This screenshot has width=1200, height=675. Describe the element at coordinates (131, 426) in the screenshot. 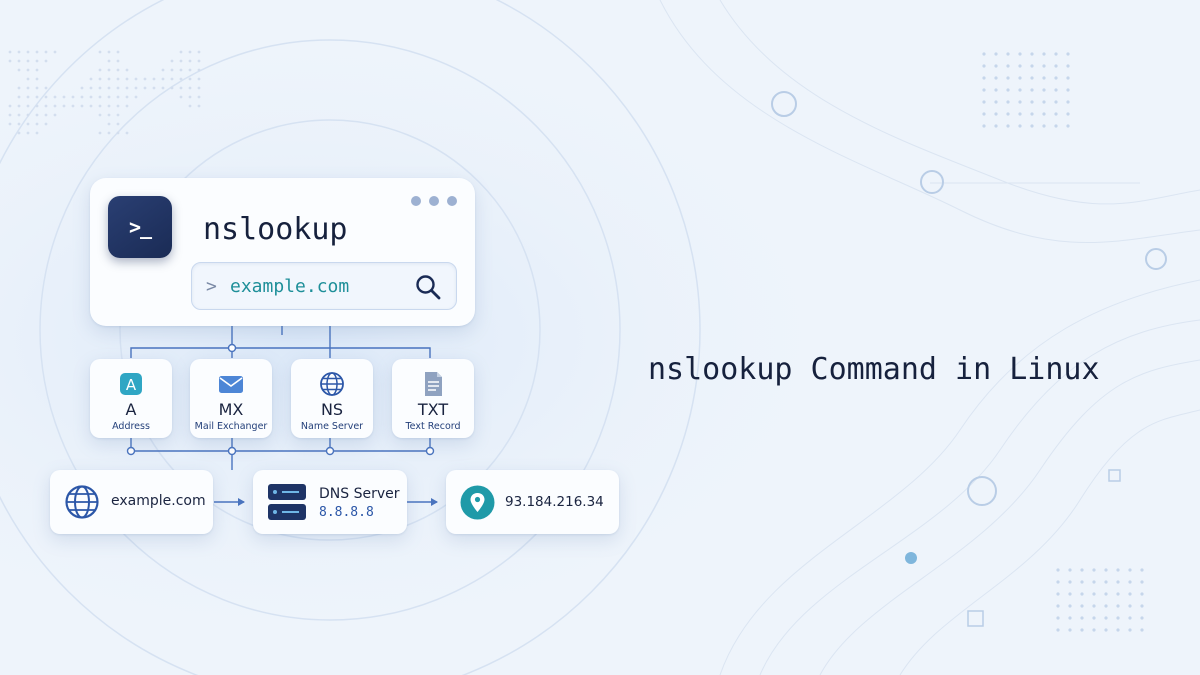

I see `record-description: Address` at that location.